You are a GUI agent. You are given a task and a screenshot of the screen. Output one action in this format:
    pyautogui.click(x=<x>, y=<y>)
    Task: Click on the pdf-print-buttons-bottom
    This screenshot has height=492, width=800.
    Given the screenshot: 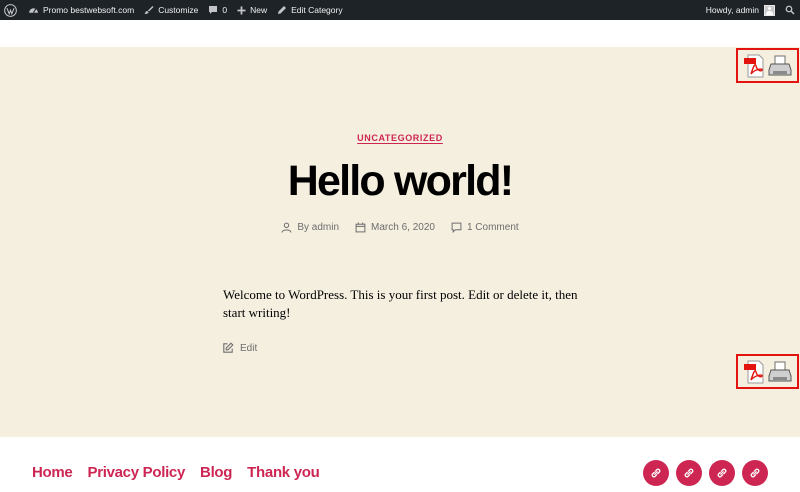 What is the action you would take?
    pyautogui.click(x=767, y=371)
    